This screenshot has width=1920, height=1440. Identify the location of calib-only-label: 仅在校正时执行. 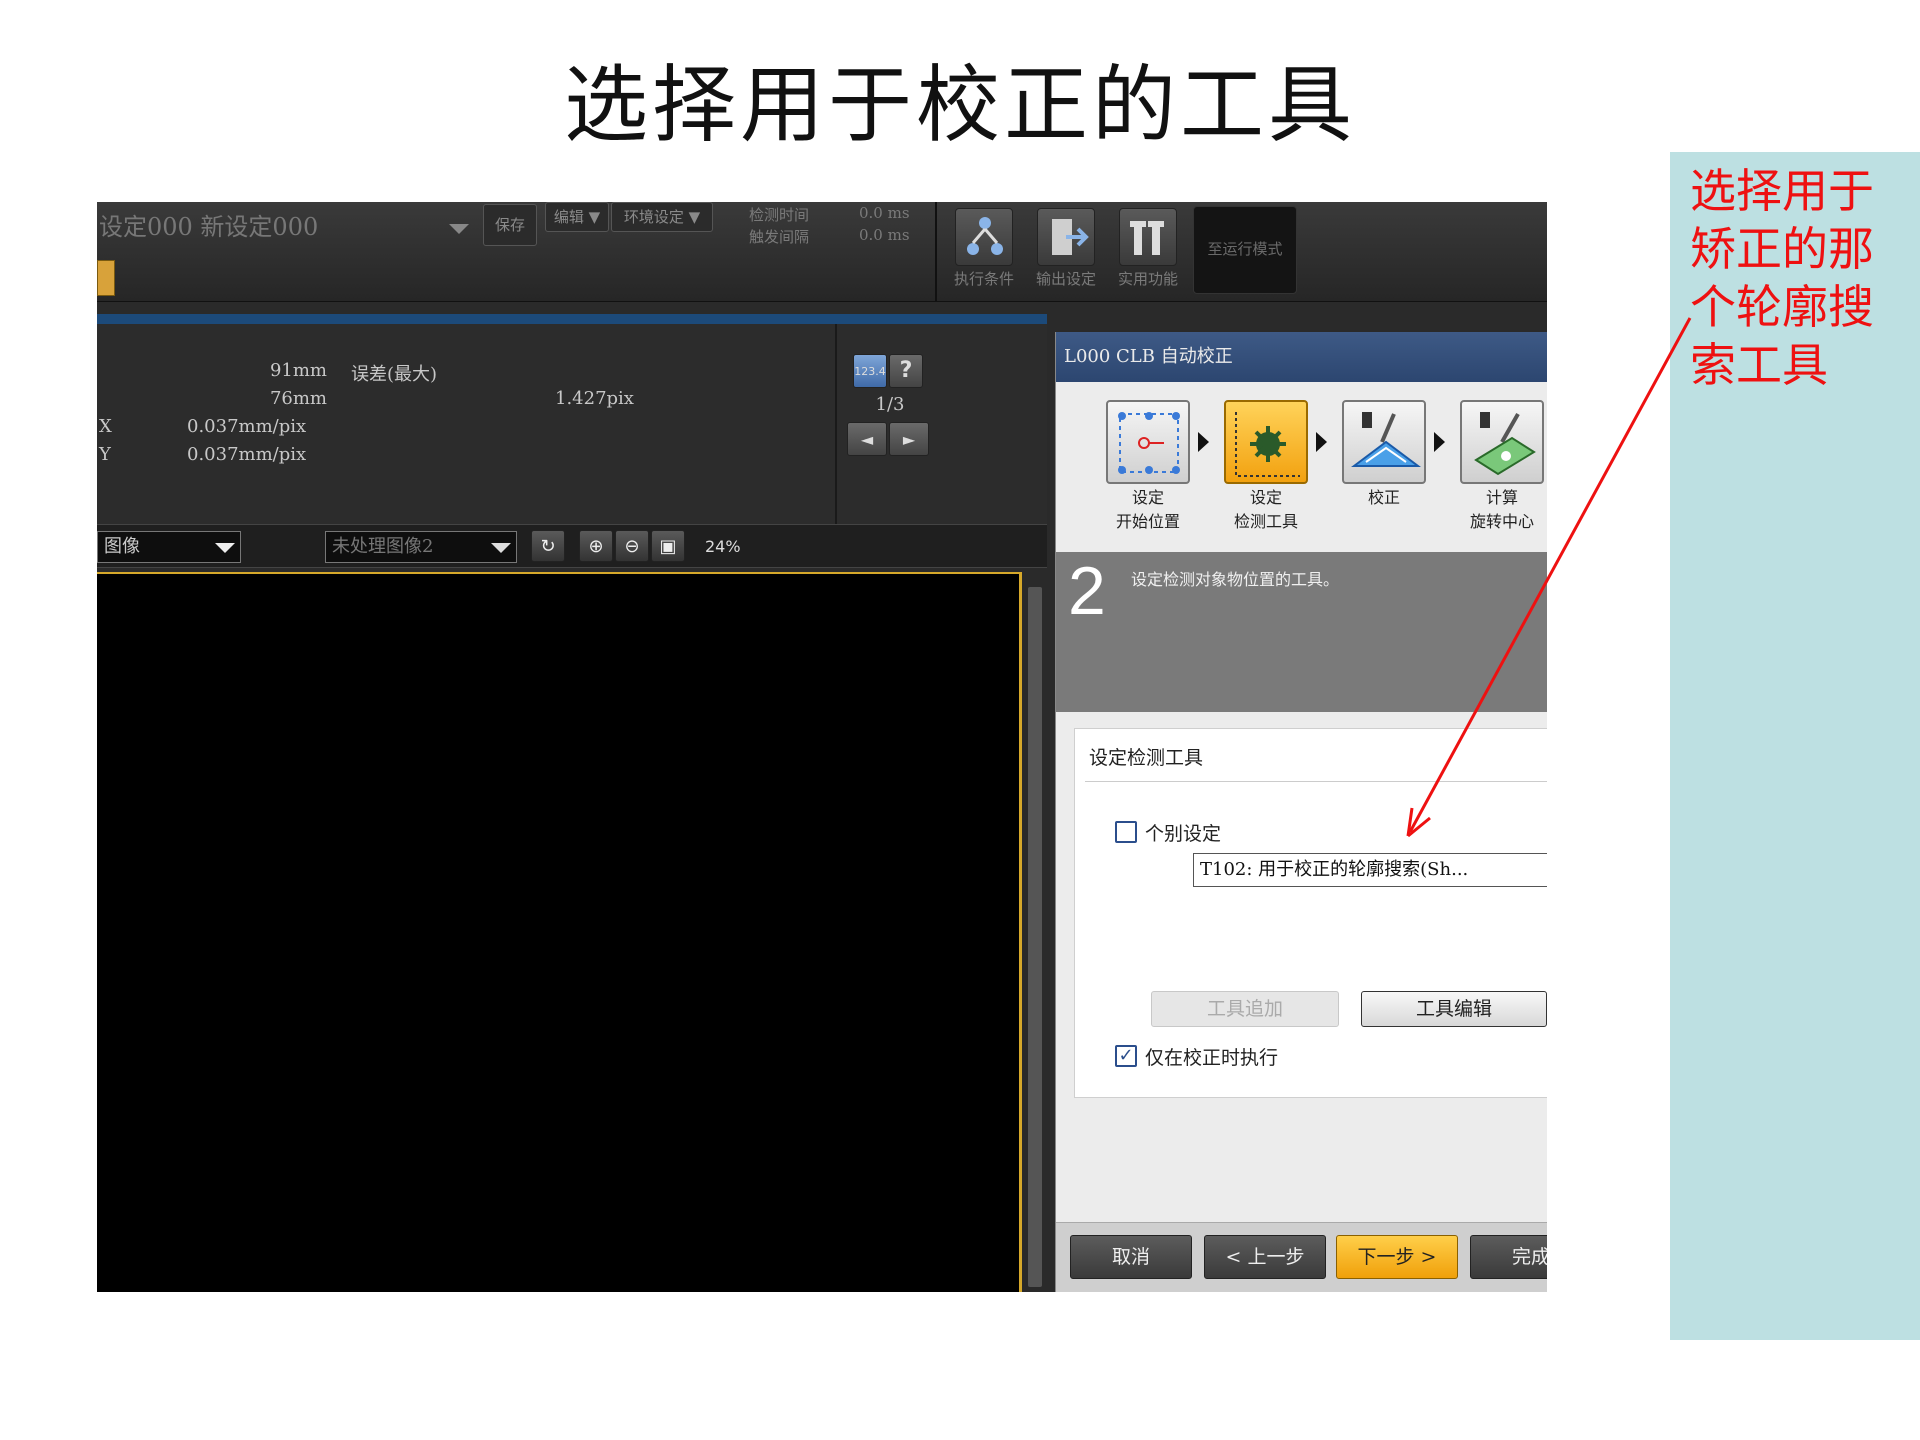
(1212, 1058).